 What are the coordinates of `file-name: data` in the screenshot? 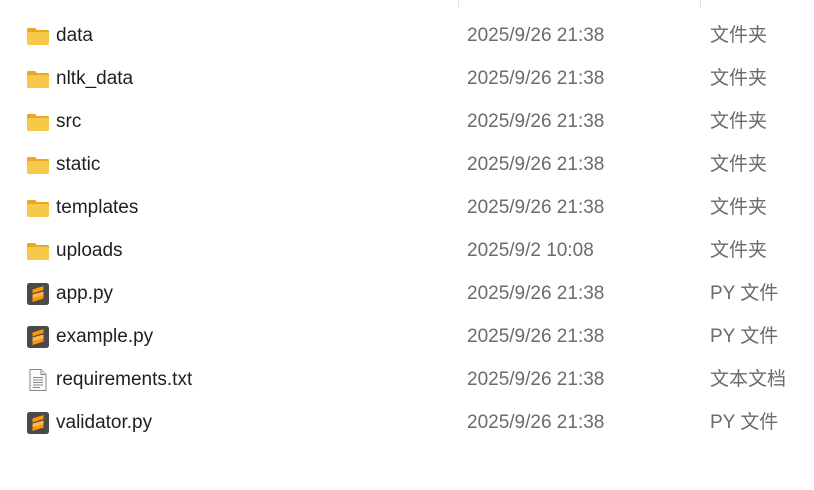 It's located at (74, 35).